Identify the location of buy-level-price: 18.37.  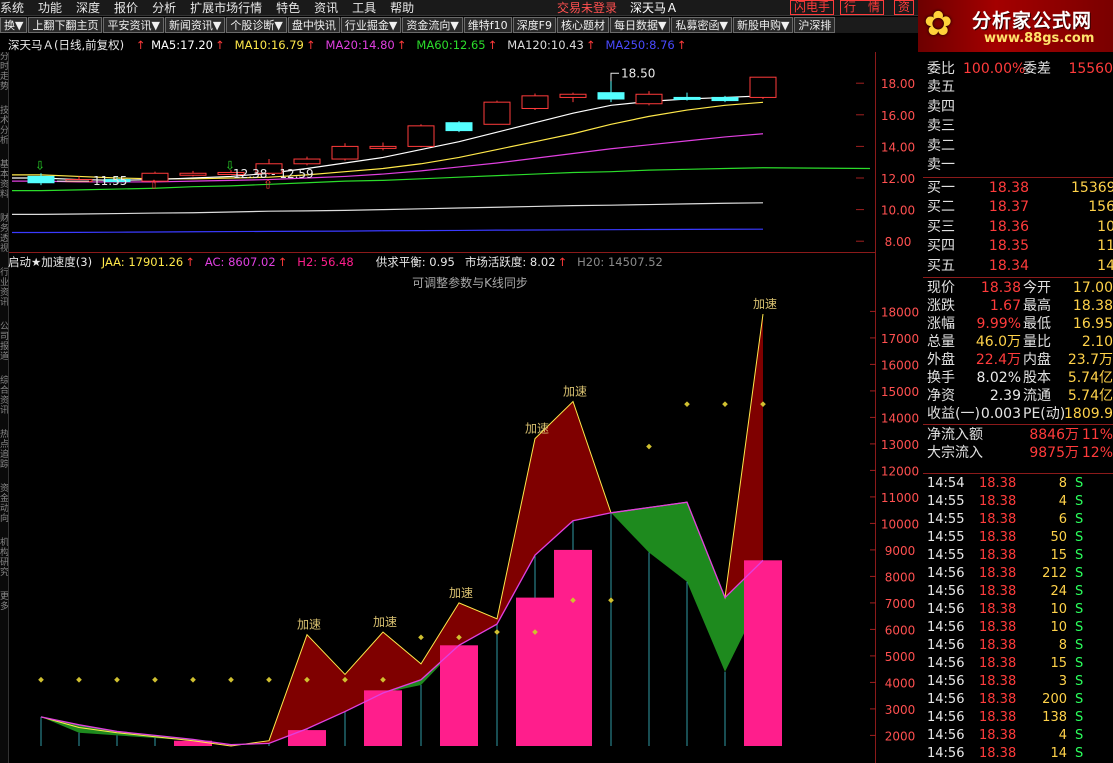
(1004, 208).